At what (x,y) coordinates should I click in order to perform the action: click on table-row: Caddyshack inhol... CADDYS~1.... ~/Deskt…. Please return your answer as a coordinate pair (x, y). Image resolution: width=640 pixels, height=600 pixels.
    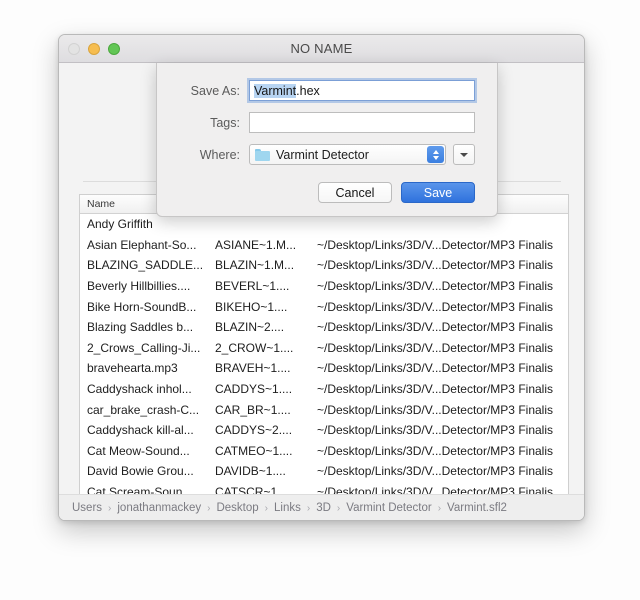
    Looking at the image, I should click on (324, 389).